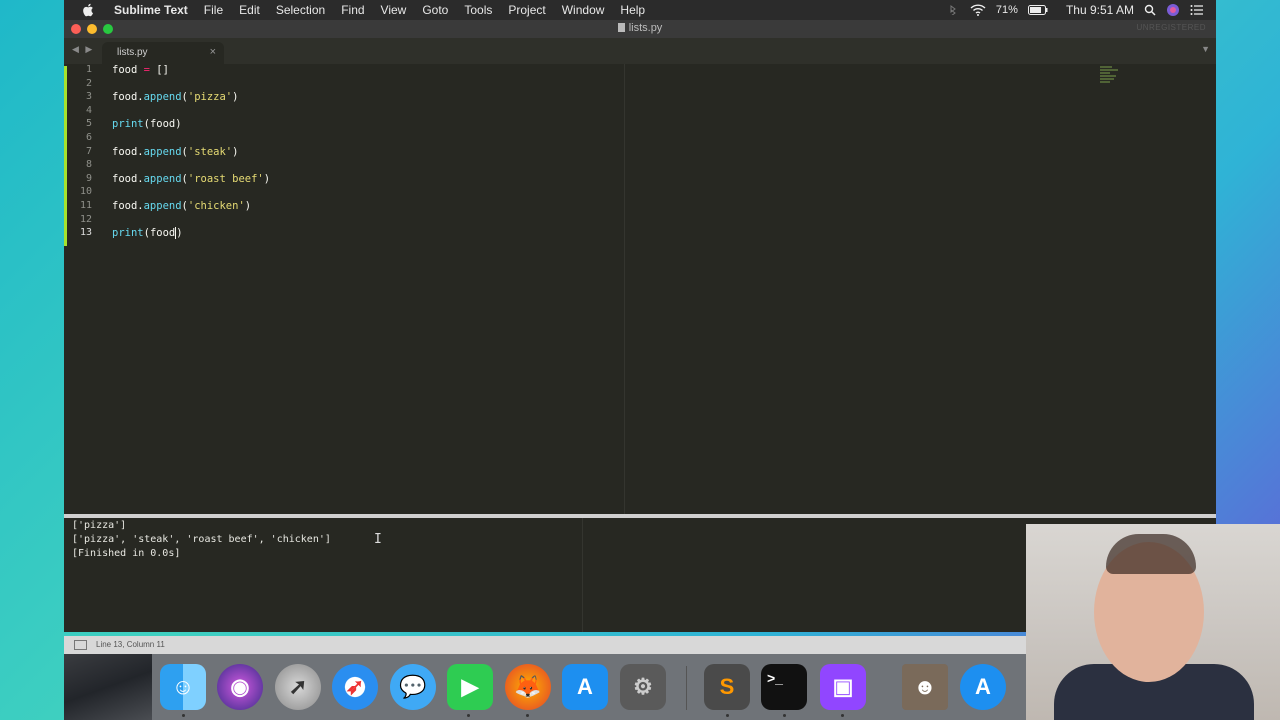  I want to click on photo-icon: ☻, so click(925, 687).